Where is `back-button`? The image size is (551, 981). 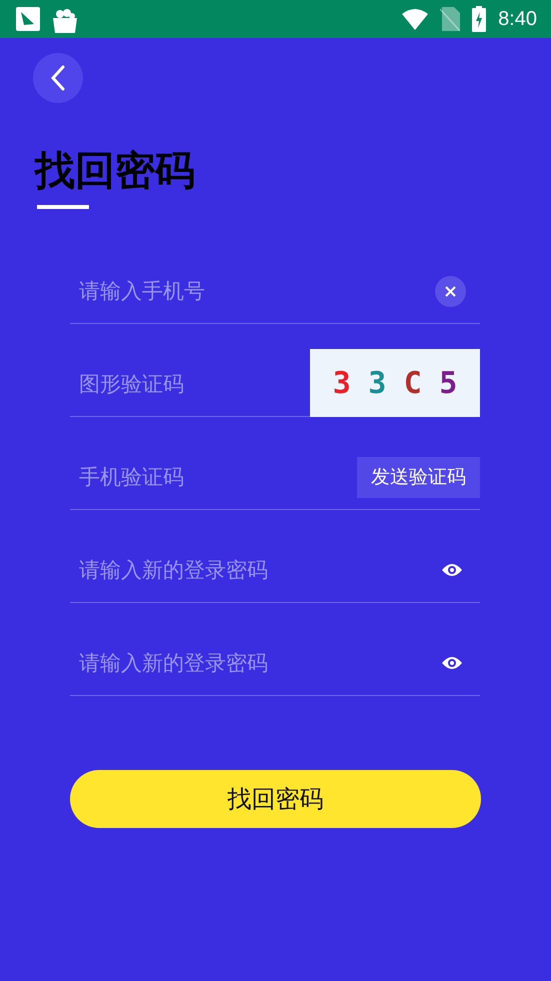 back-button is located at coordinates (58, 78).